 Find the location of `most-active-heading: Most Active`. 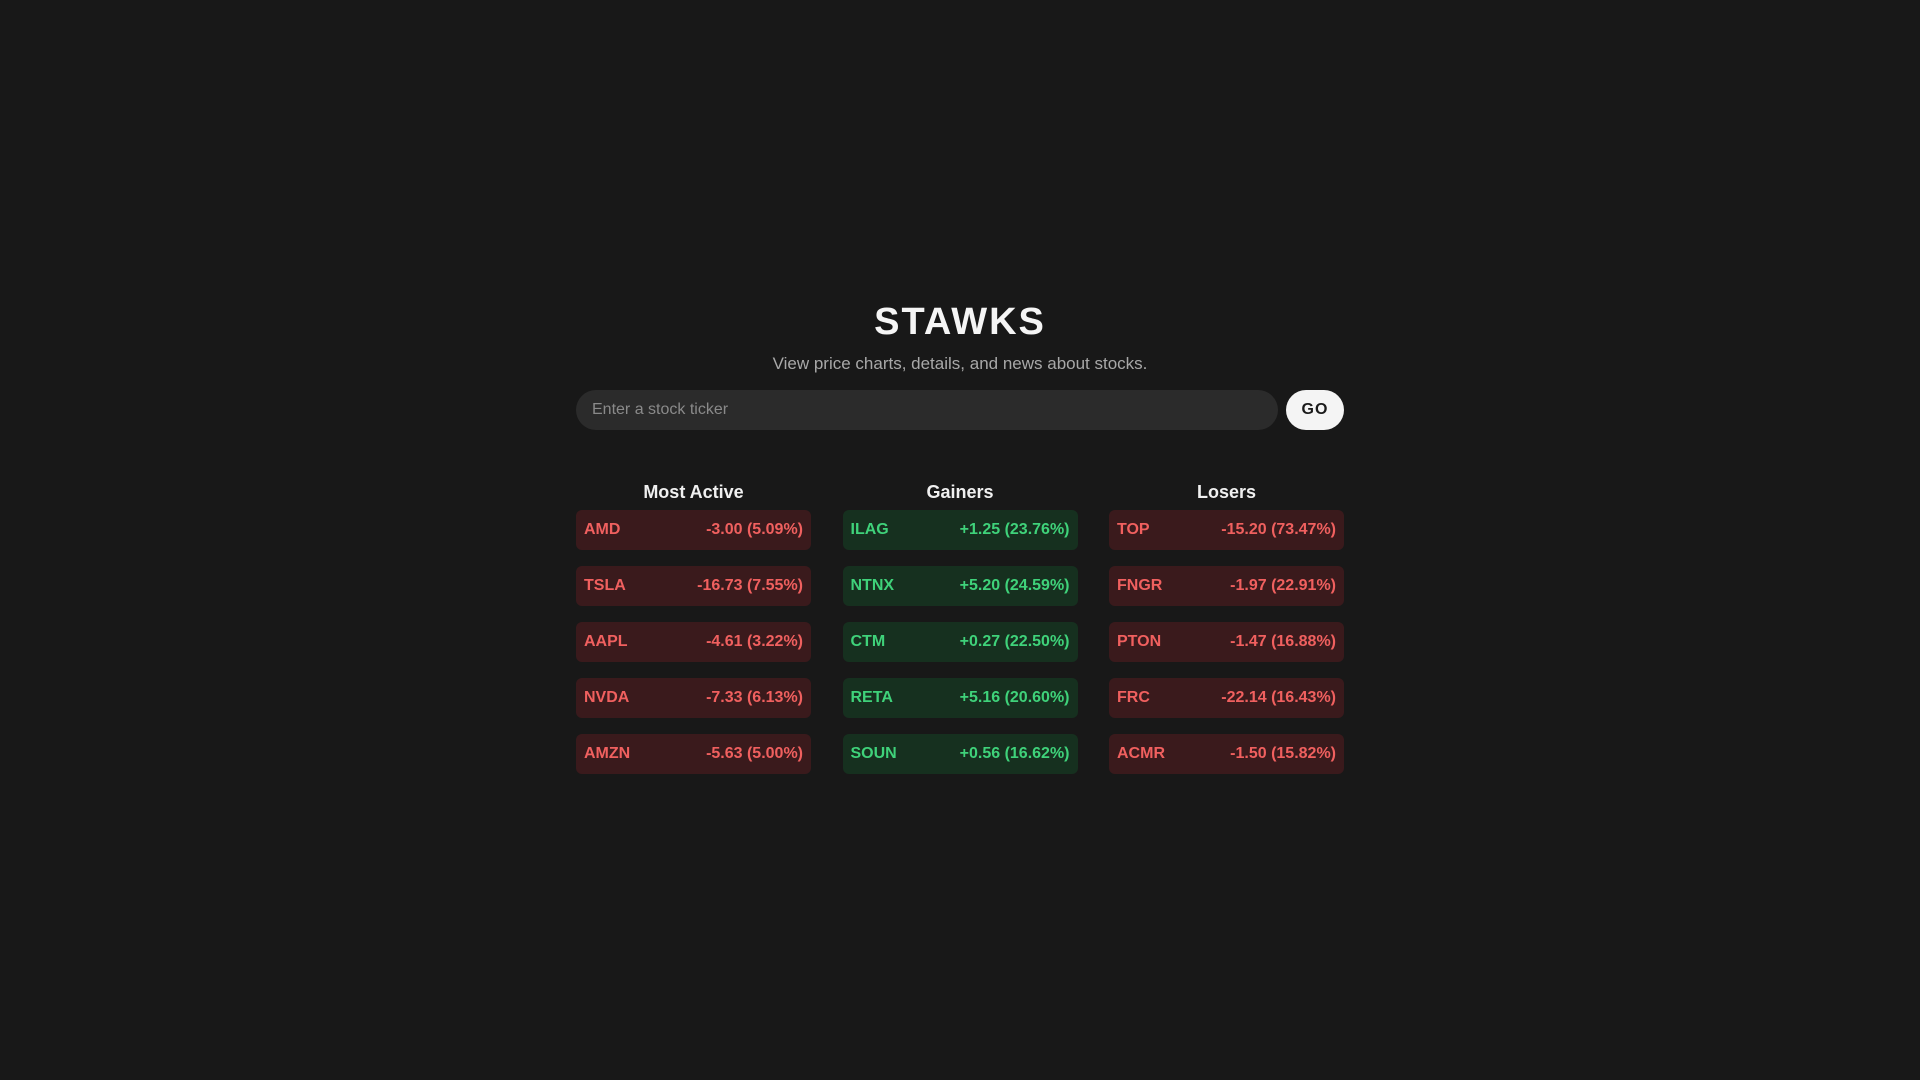

most-active-heading: Most Active is located at coordinates (693, 492).